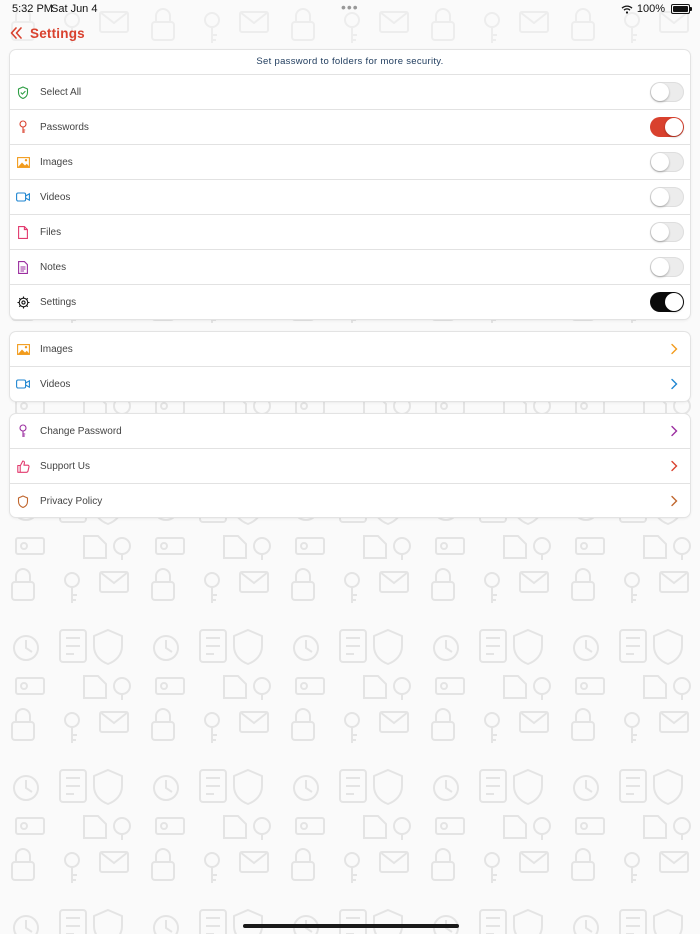 The image size is (700, 934). What do you see at coordinates (23, 92) in the screenshot?
I see `shield-check-icon` at bounding box center [23, 92].